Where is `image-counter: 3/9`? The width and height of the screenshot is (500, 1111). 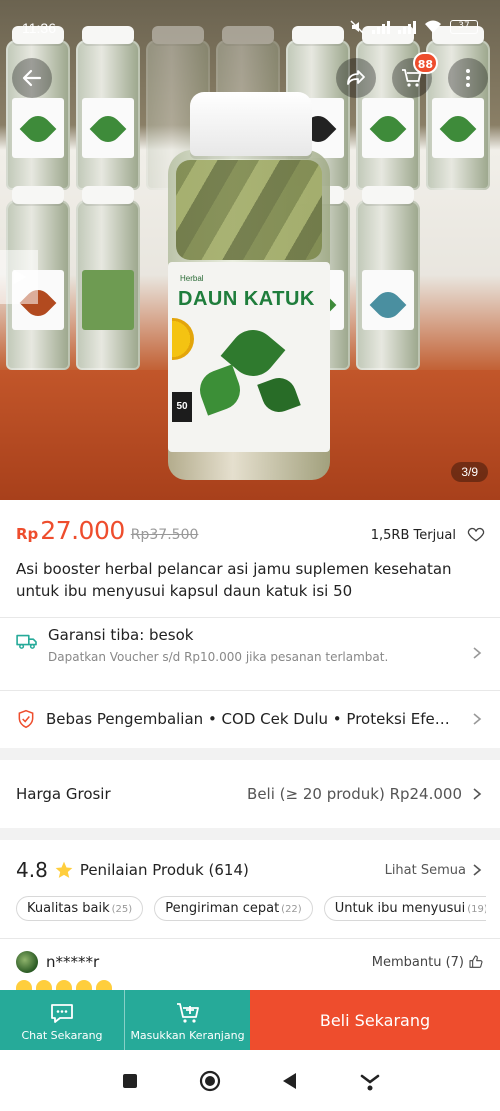
image-counter: 3/9 is located at coordinates (469, 472).